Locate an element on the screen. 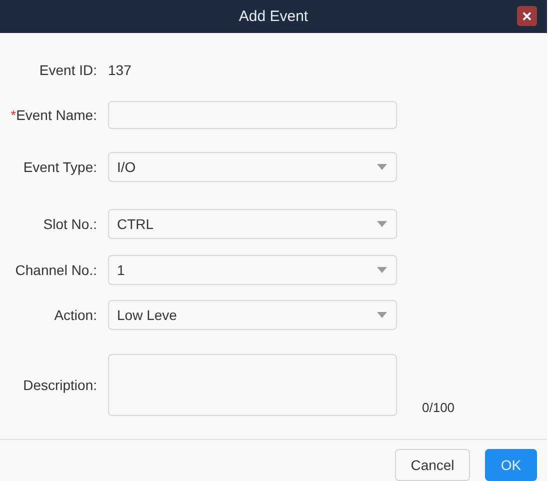  required-mark: * is located at coordinates (13, 115).